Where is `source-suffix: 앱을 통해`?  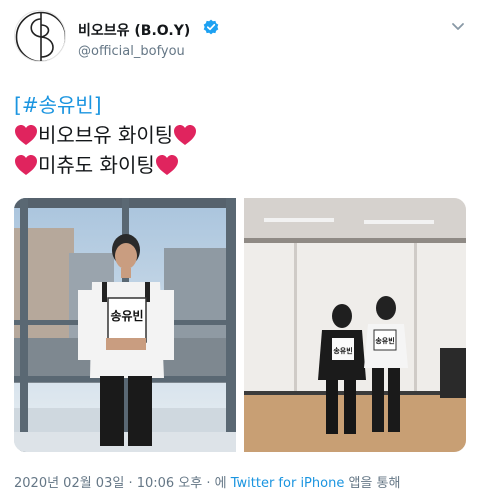 source-suffix: 앱을 통해 is located at coordinates (374, 483).